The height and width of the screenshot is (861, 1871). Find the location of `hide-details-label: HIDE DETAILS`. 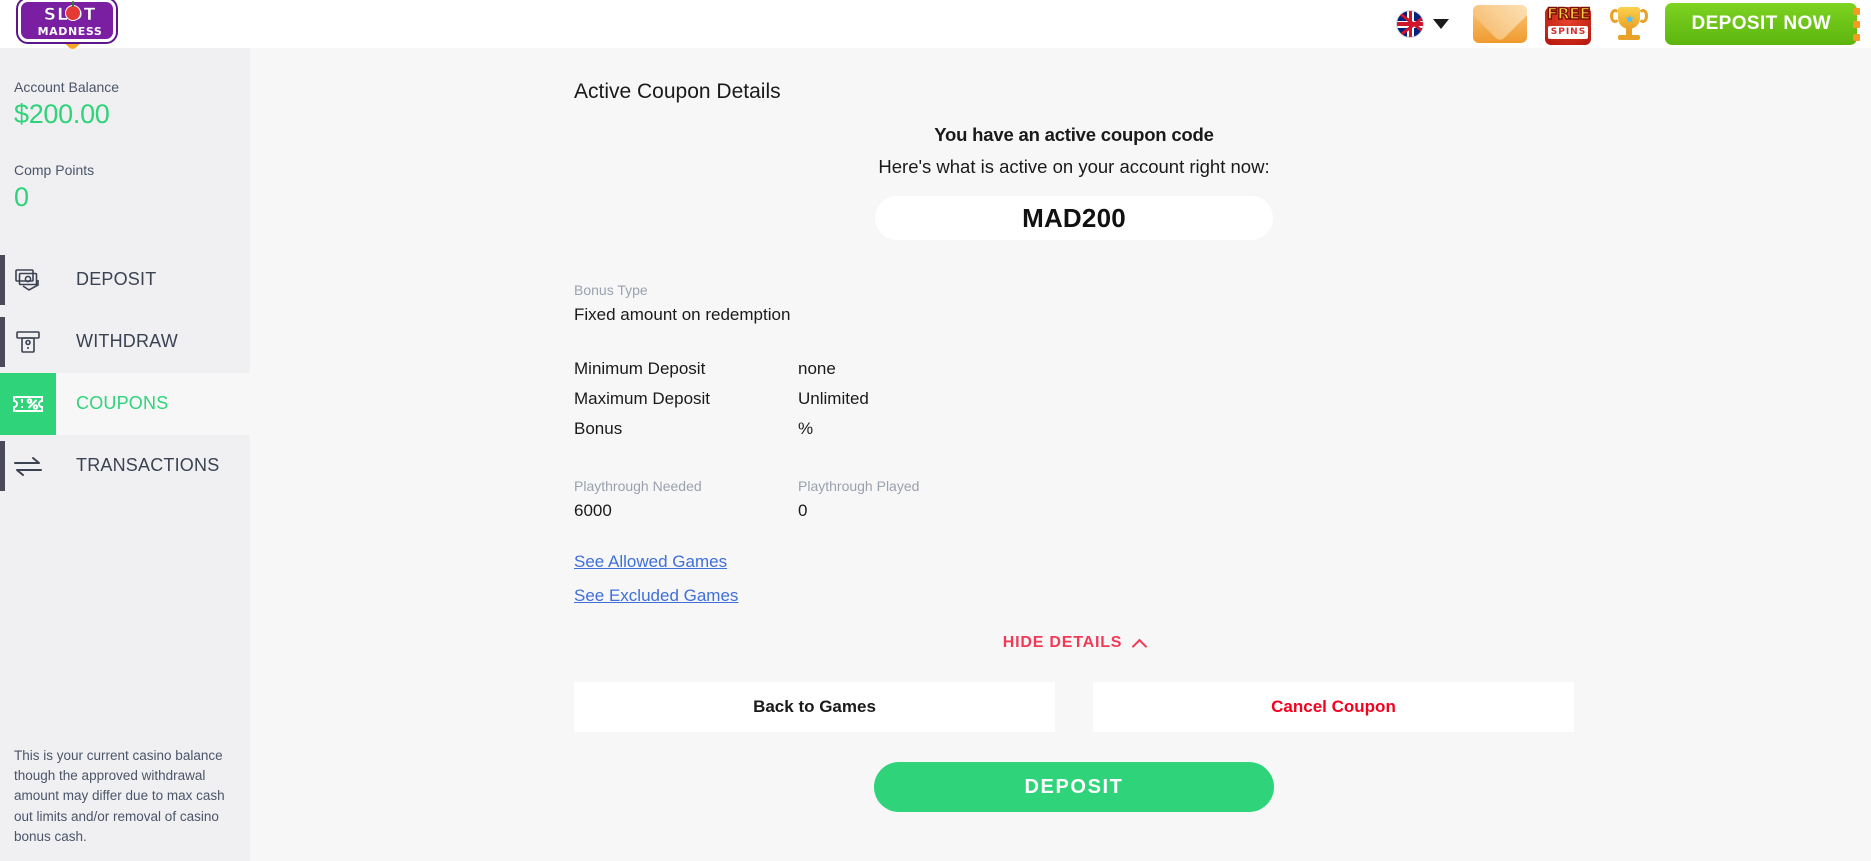

hide-details-label: HIDE DETAILS is located at coordinates (1062, 643).